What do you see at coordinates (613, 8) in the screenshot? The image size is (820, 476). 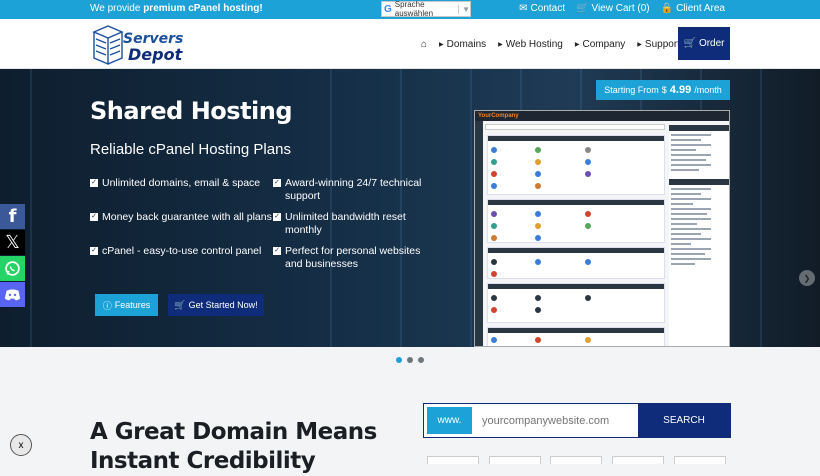 I see `view-cart-link: 🛒 View Cart (0)` at bounding box center [613, 8].